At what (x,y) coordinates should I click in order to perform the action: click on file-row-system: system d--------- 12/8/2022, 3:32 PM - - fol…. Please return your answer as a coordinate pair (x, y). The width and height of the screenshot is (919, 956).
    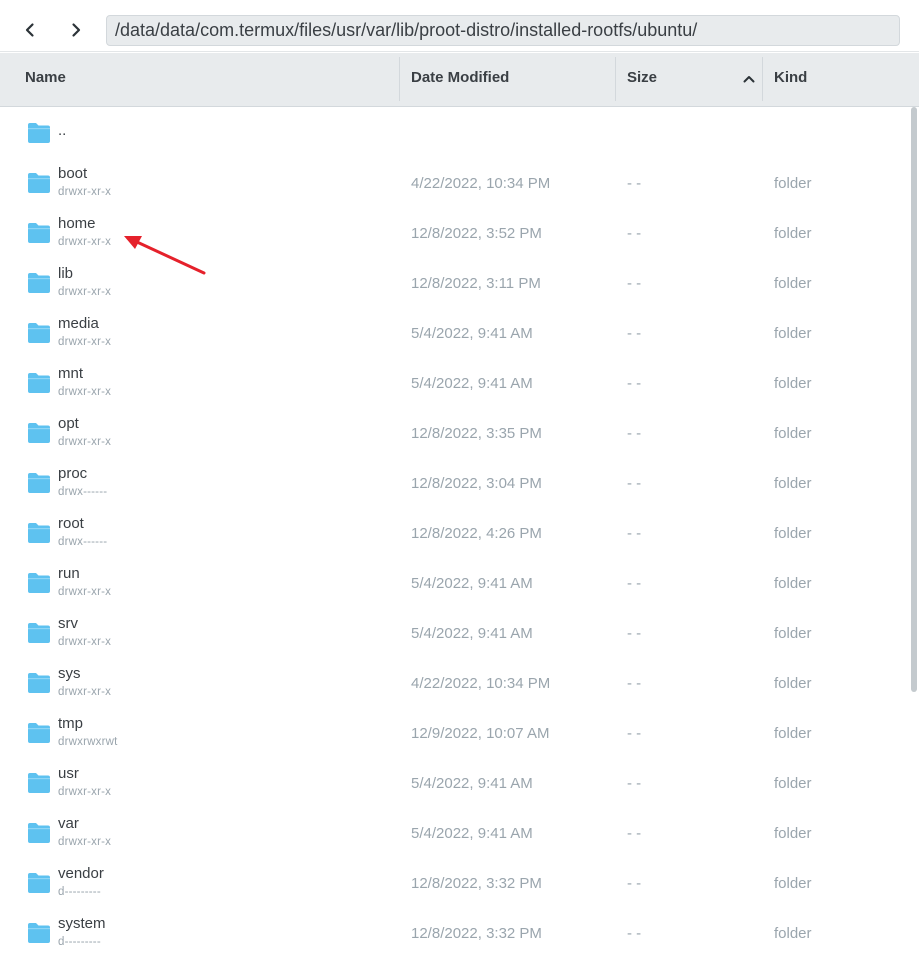
    Looking at the image, I should click on (454, 931).